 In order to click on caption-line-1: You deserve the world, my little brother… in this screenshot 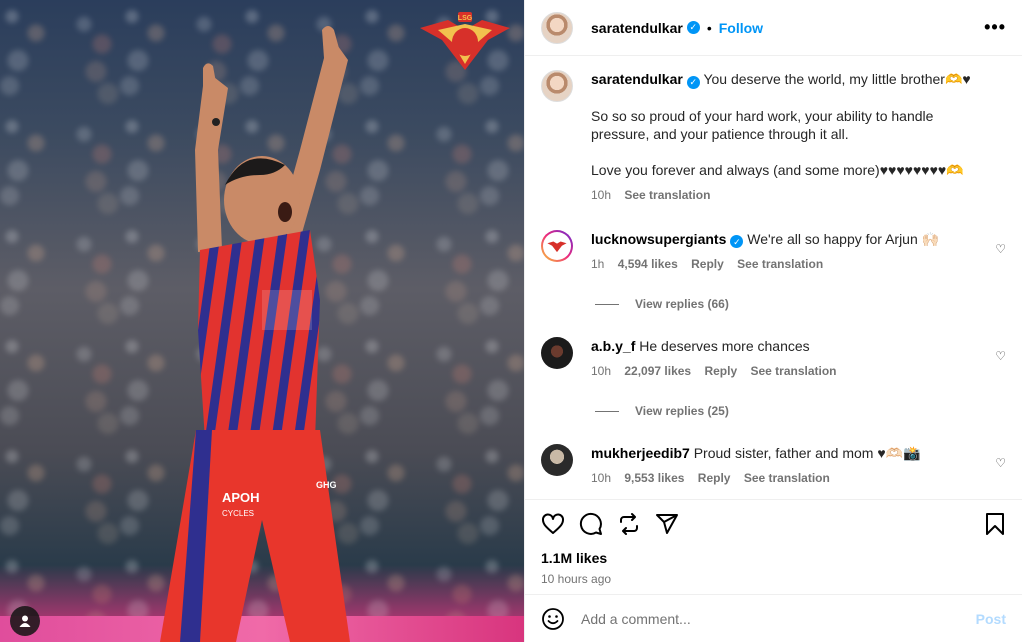, I will do `click(837, 79)`.